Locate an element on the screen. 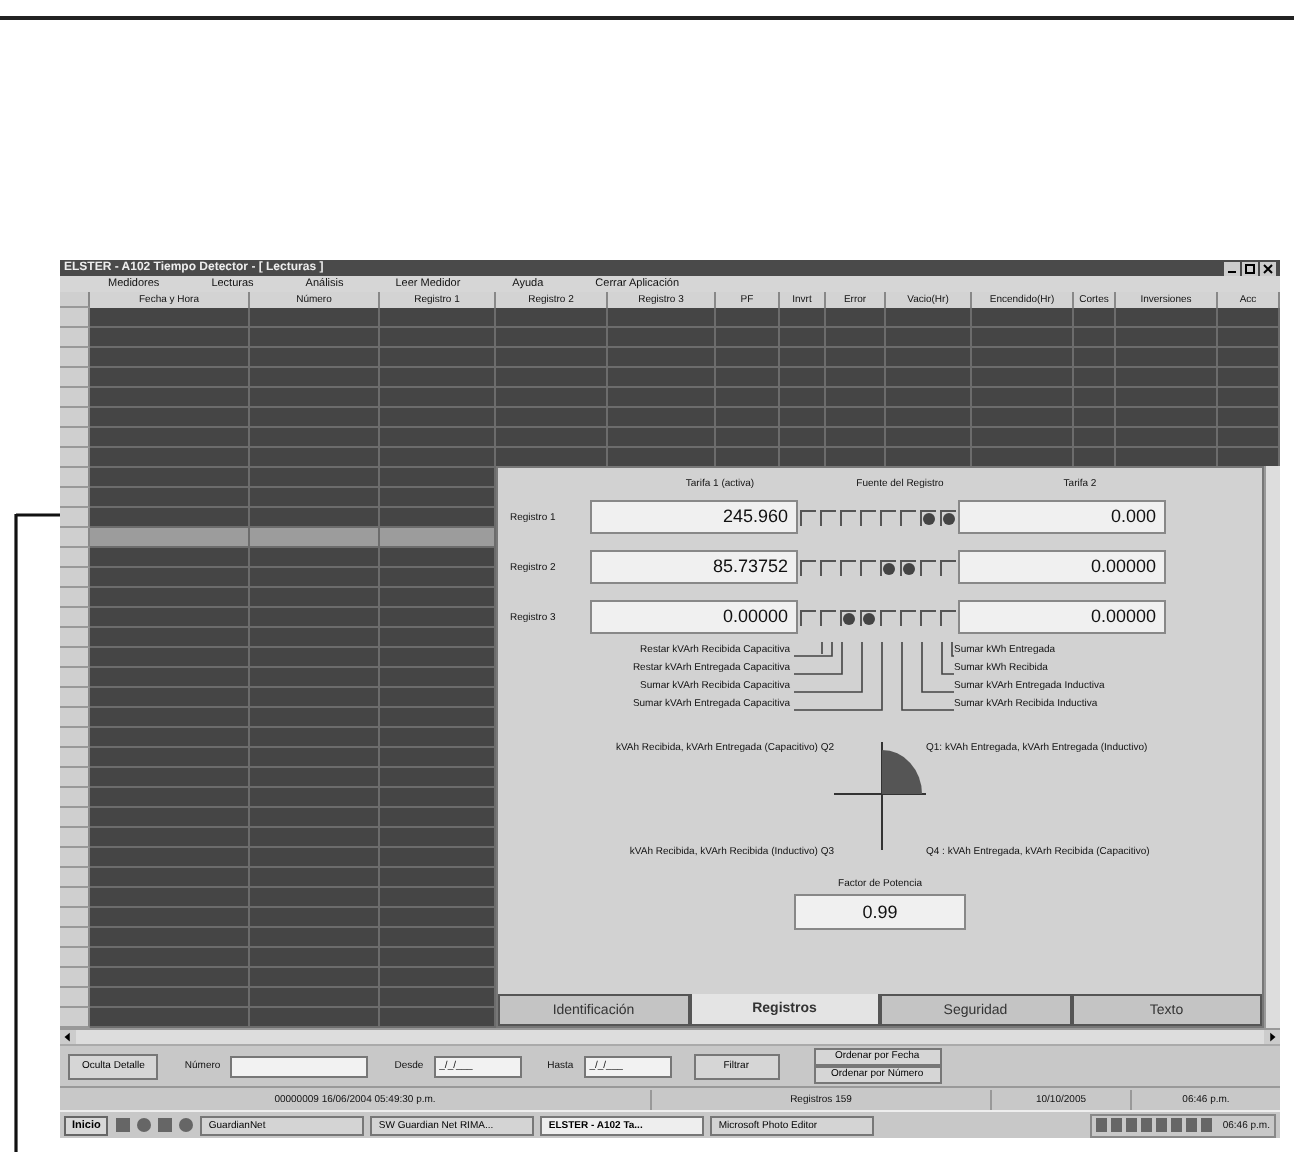 This screenshot has width=1294, height=1152. vertical-scrollbar is located at coordinates (1272, 747).